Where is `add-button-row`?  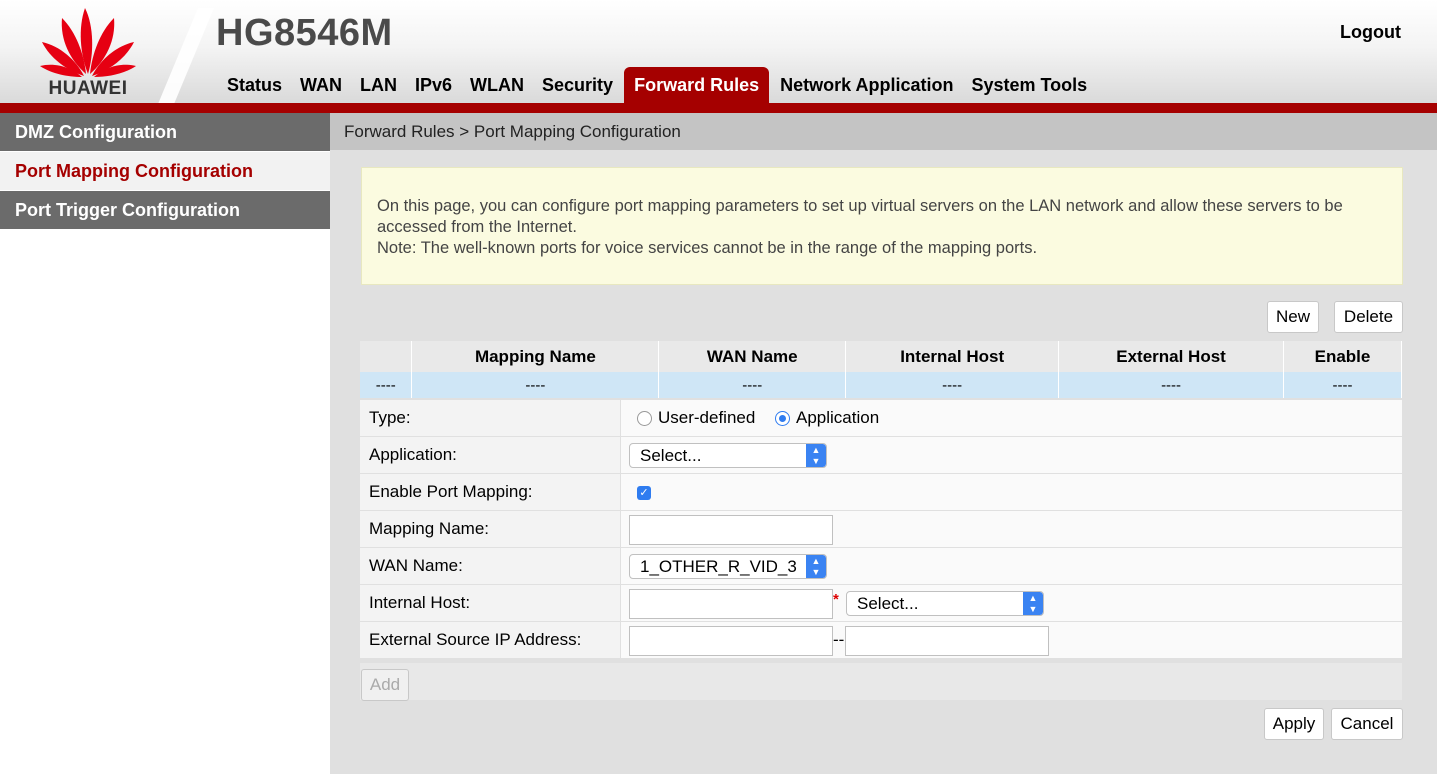 add-button-row is located at coordinates (881, 681).